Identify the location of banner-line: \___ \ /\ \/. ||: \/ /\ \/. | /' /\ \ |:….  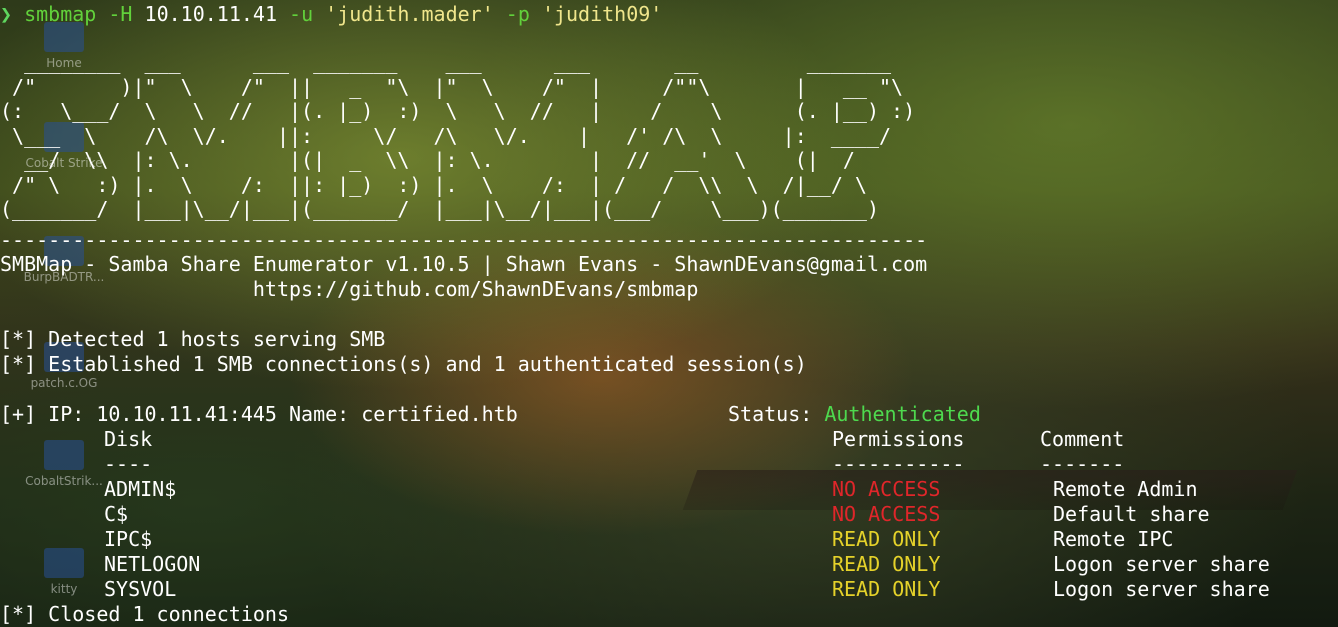
(446, 135).